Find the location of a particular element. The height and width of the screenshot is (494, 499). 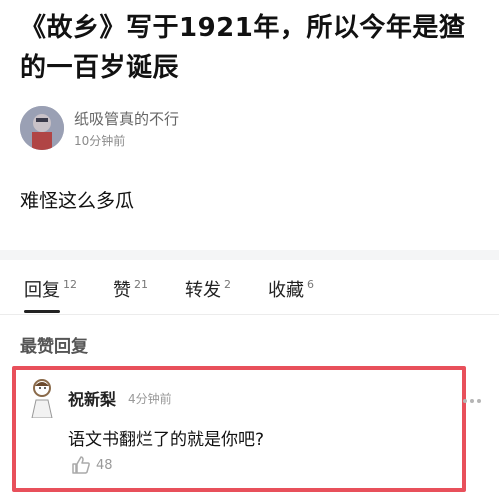

section-divider is located at coordinates (249, 255).